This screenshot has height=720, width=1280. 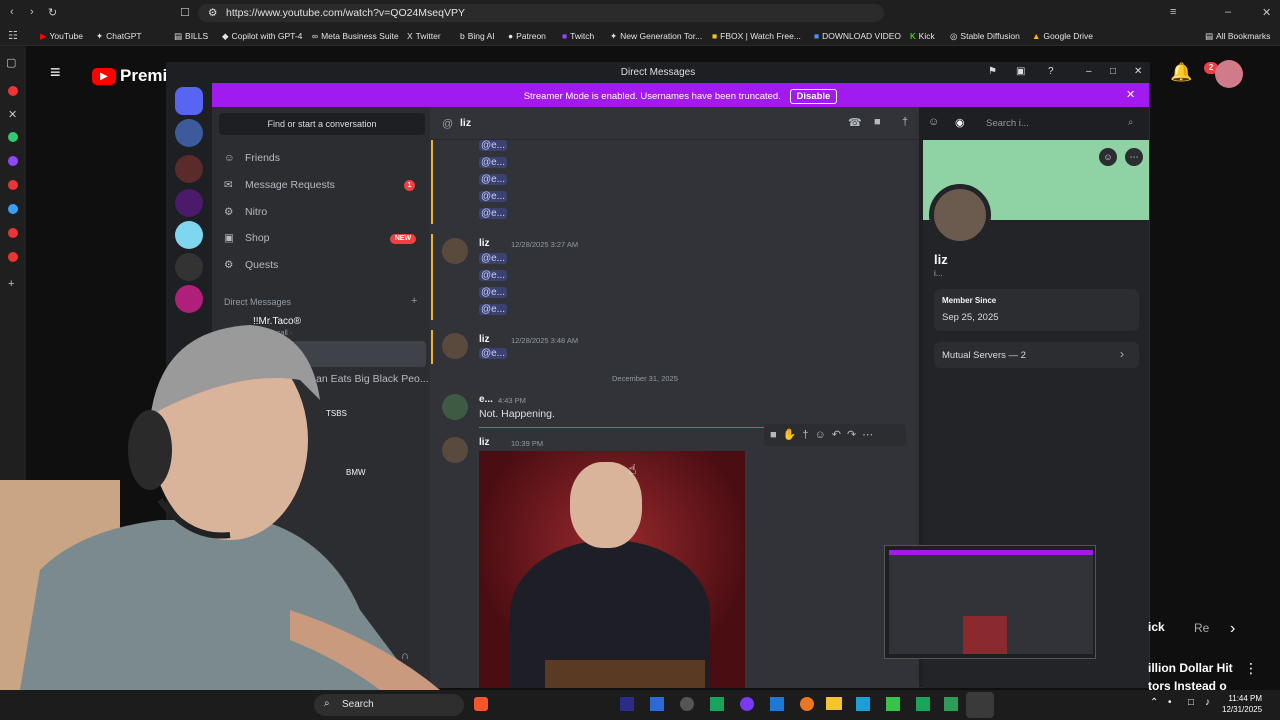 I want to click on bookmark-bing: b Bing AI, so click(x=477, y=36).